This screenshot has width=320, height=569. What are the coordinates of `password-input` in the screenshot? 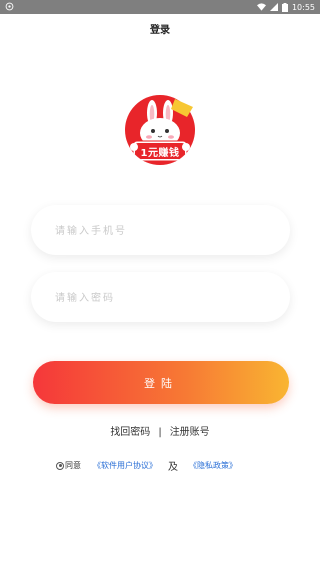 It's located at (162, 298).